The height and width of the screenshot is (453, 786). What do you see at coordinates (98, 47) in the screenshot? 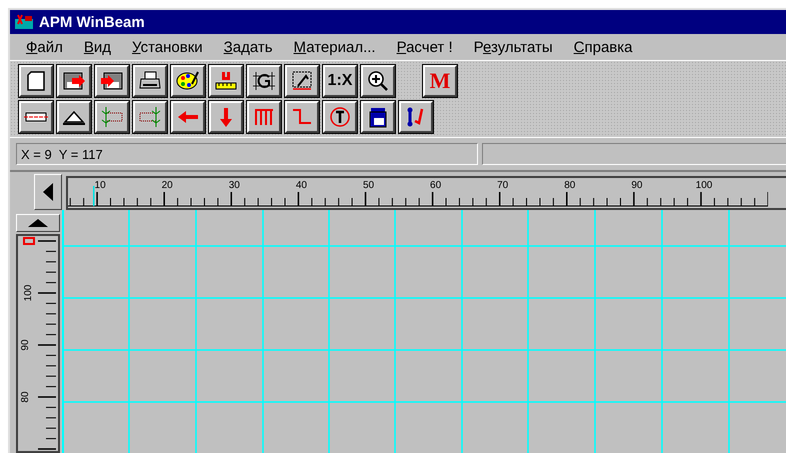
I see `menu-item: Вид` at bounding box center [98, 47].